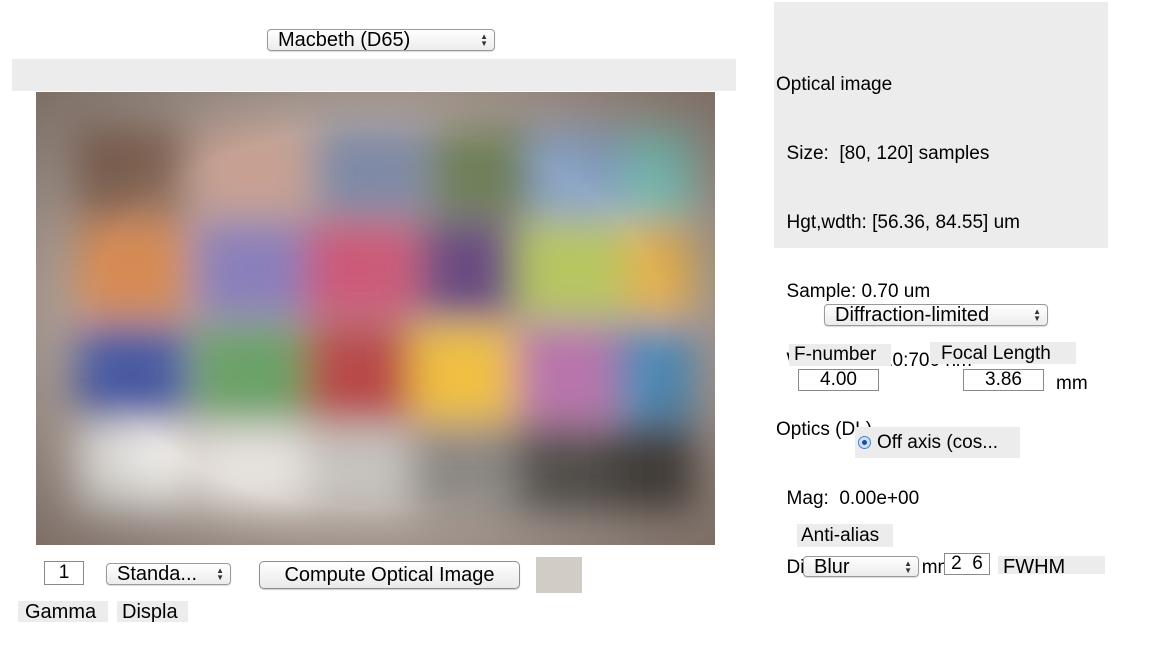 The image size is (1153, 650). What do you see at coordinates (834, 84) in the screenshot?
I see `info-line: Optical image` at bounding box center [834, 84].